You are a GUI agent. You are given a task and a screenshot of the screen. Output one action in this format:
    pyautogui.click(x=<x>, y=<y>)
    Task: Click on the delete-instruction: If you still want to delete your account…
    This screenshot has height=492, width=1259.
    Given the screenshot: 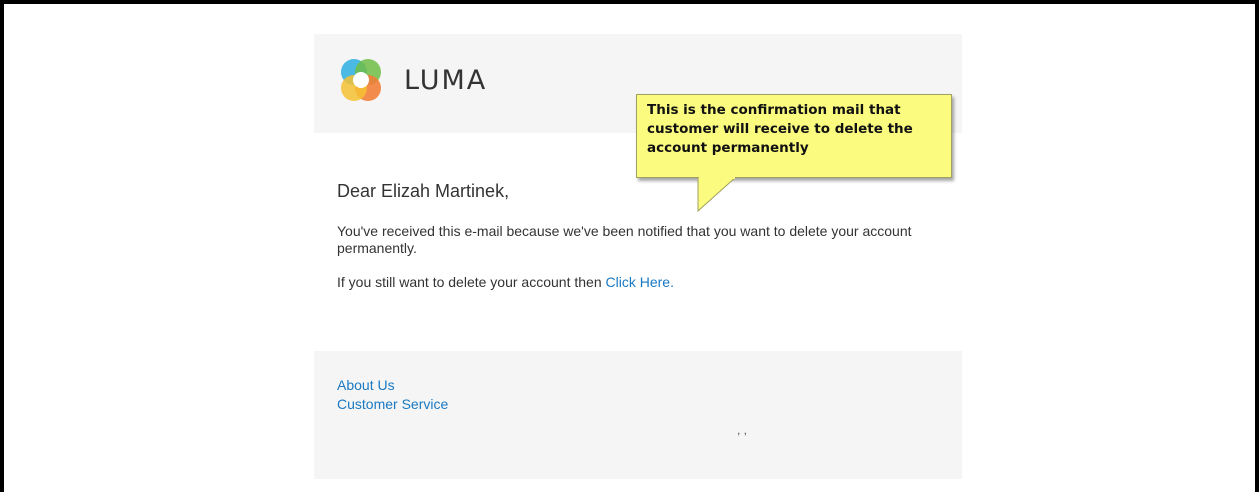 What is the action you would take?
    pyautogui.click(x=505, y=282)
    